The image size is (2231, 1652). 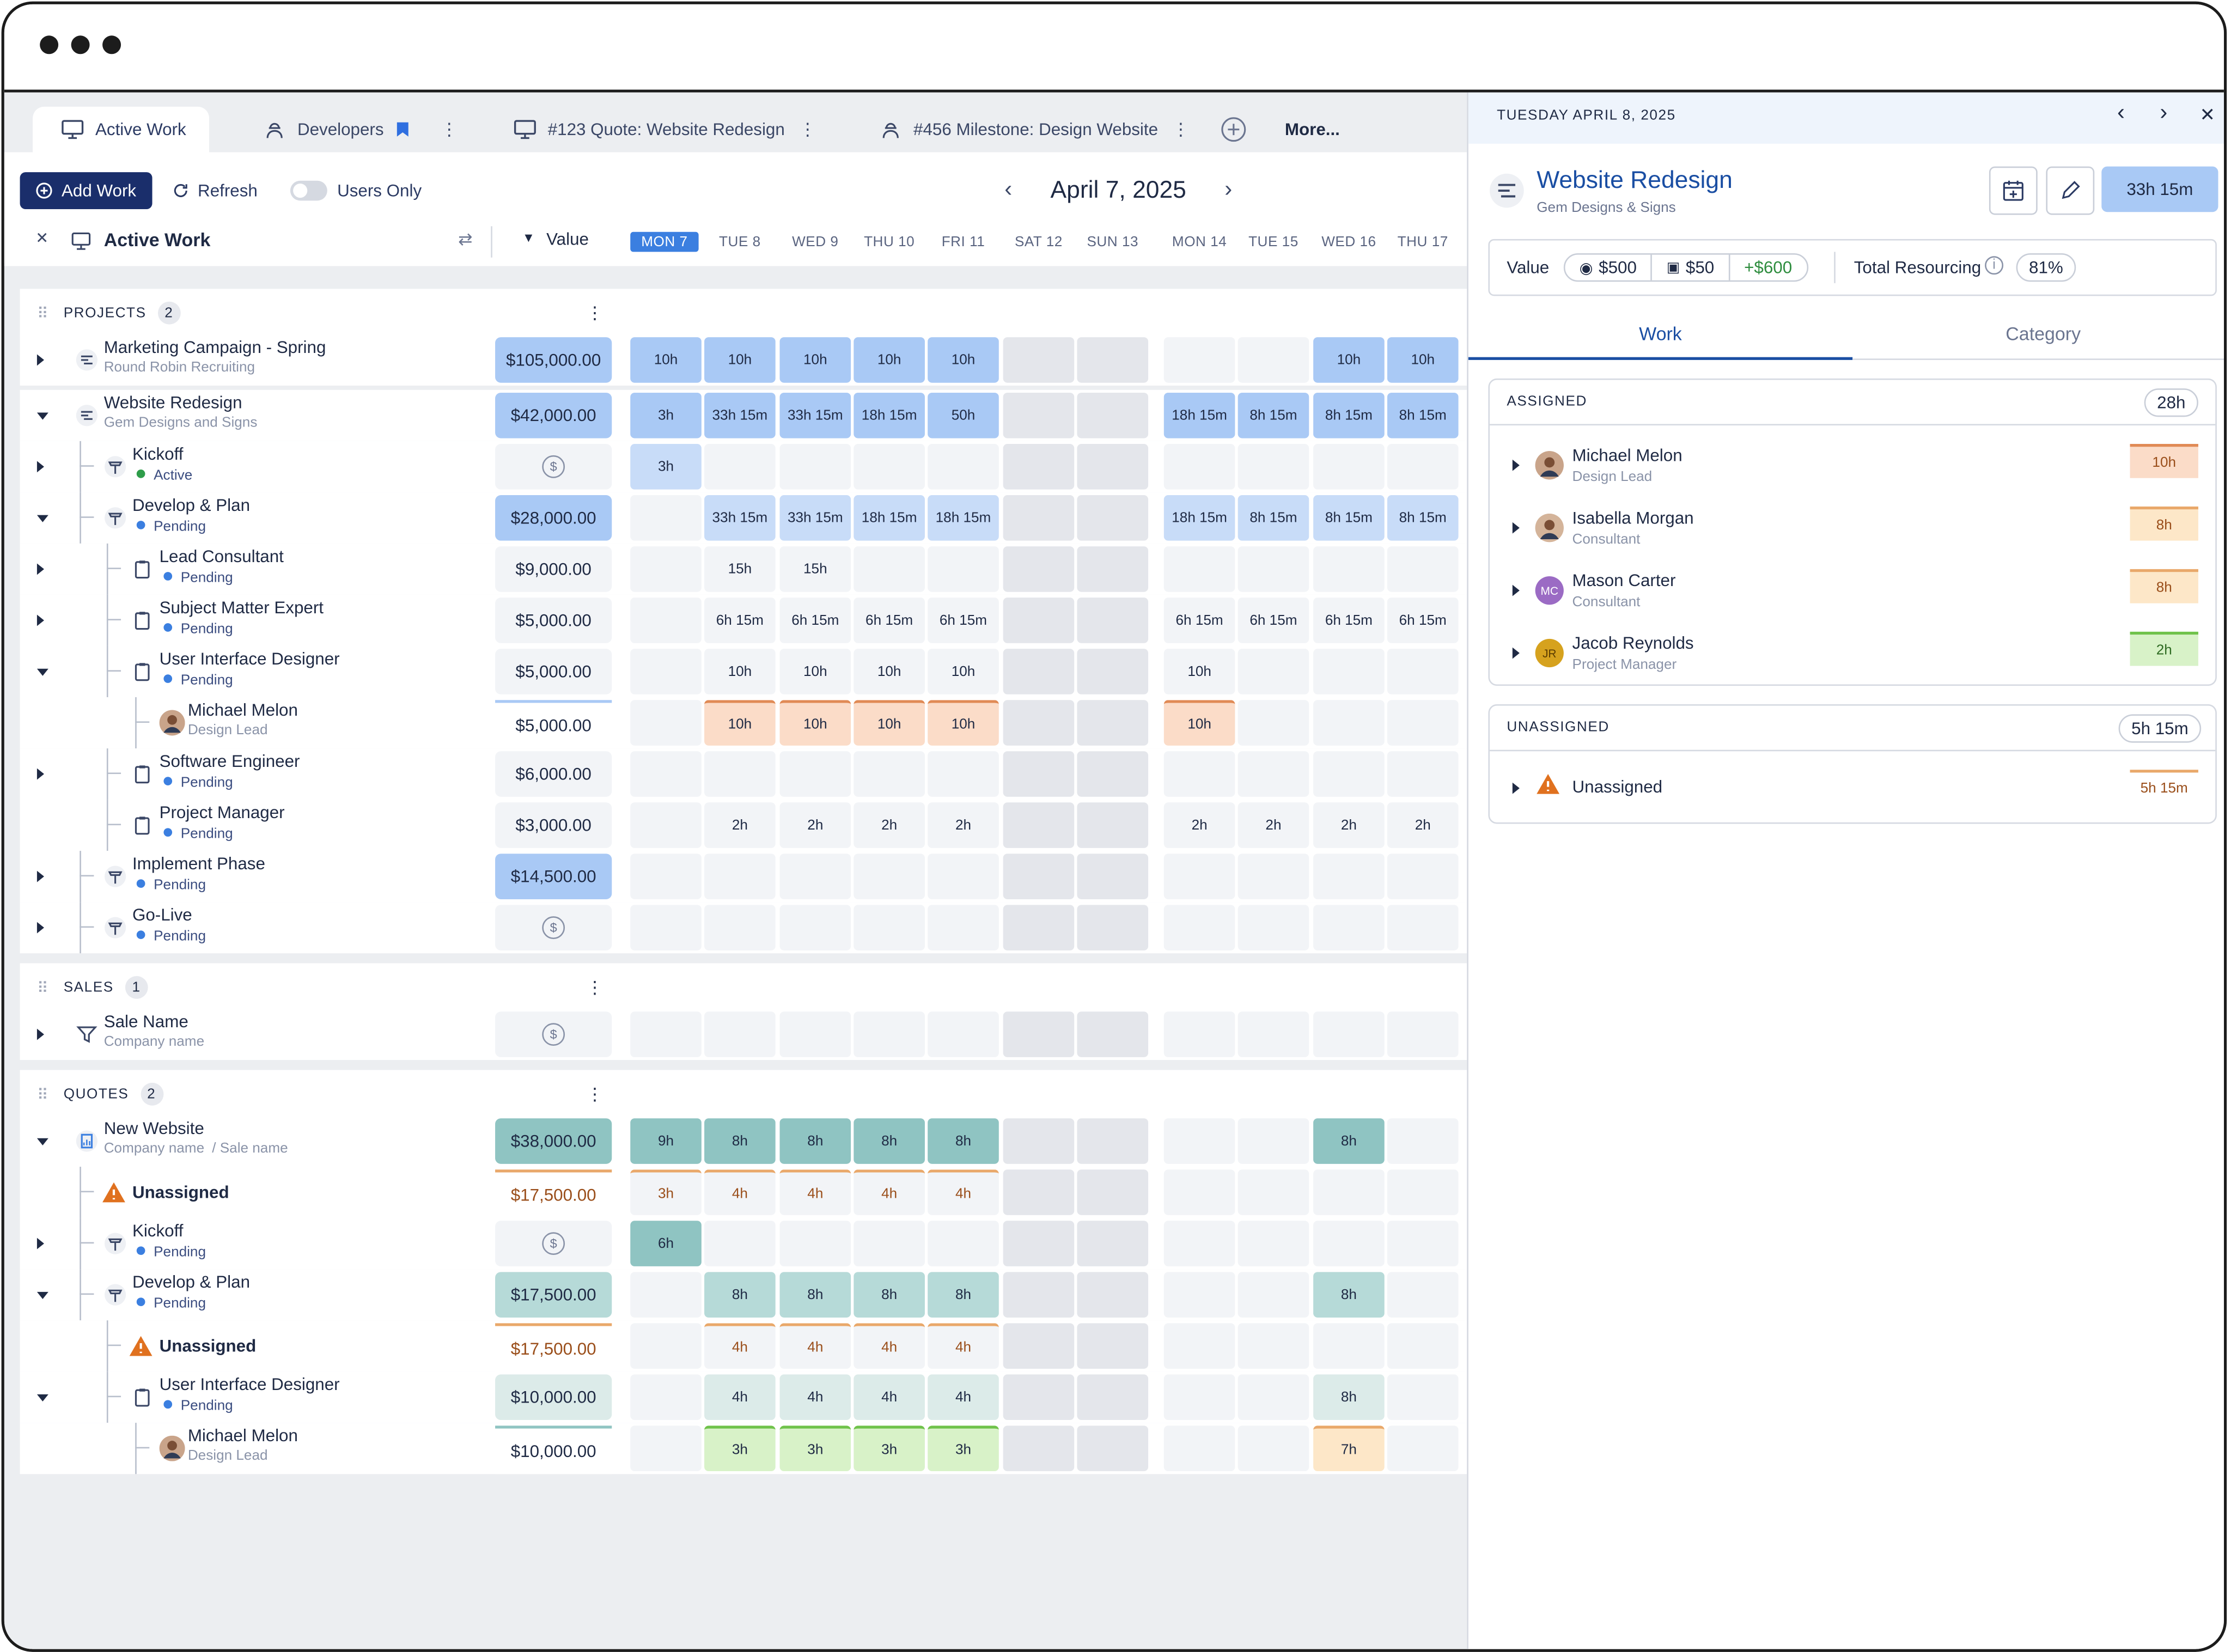 I want to click on table-row: Unassigned $17,500.00 3h 4h 4h 4h 4h, so click(x=743, y=1192).